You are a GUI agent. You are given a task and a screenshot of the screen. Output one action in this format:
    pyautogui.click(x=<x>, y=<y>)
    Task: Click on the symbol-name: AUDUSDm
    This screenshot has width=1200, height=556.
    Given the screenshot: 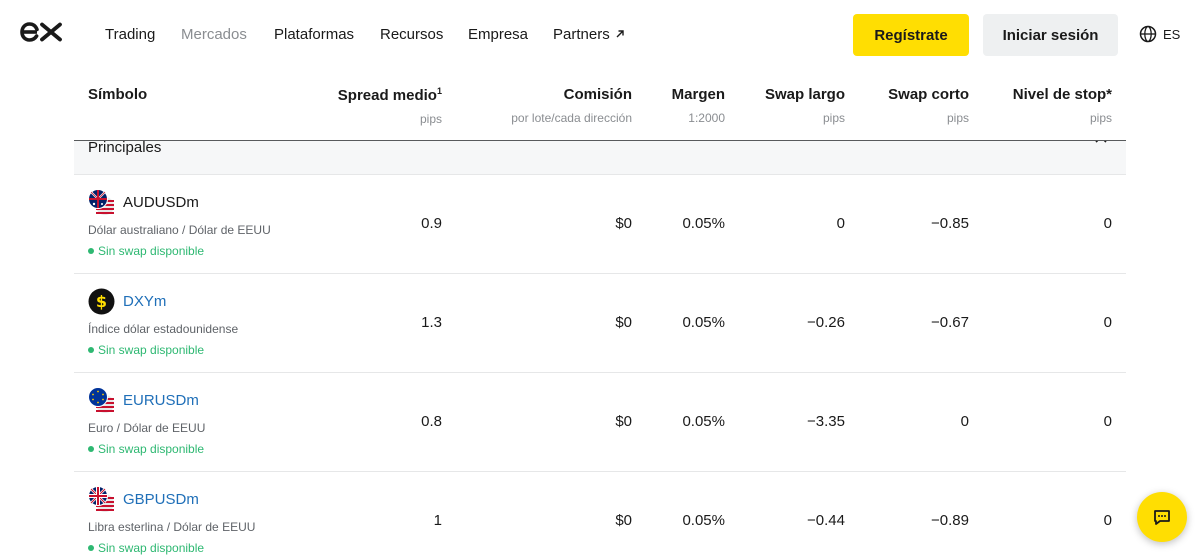 What is the action you would take?
    pyautogui.click(x=161, y=202)
    